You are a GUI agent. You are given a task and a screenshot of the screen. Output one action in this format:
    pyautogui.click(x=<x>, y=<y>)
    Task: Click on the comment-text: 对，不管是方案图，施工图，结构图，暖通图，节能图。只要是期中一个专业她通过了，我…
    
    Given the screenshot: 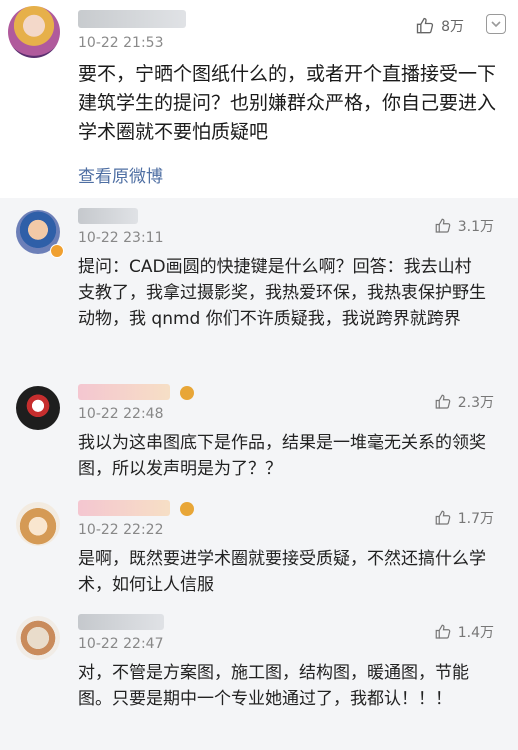 What is the action you would take?
    pyautogui.click(x=273, y=686)
    